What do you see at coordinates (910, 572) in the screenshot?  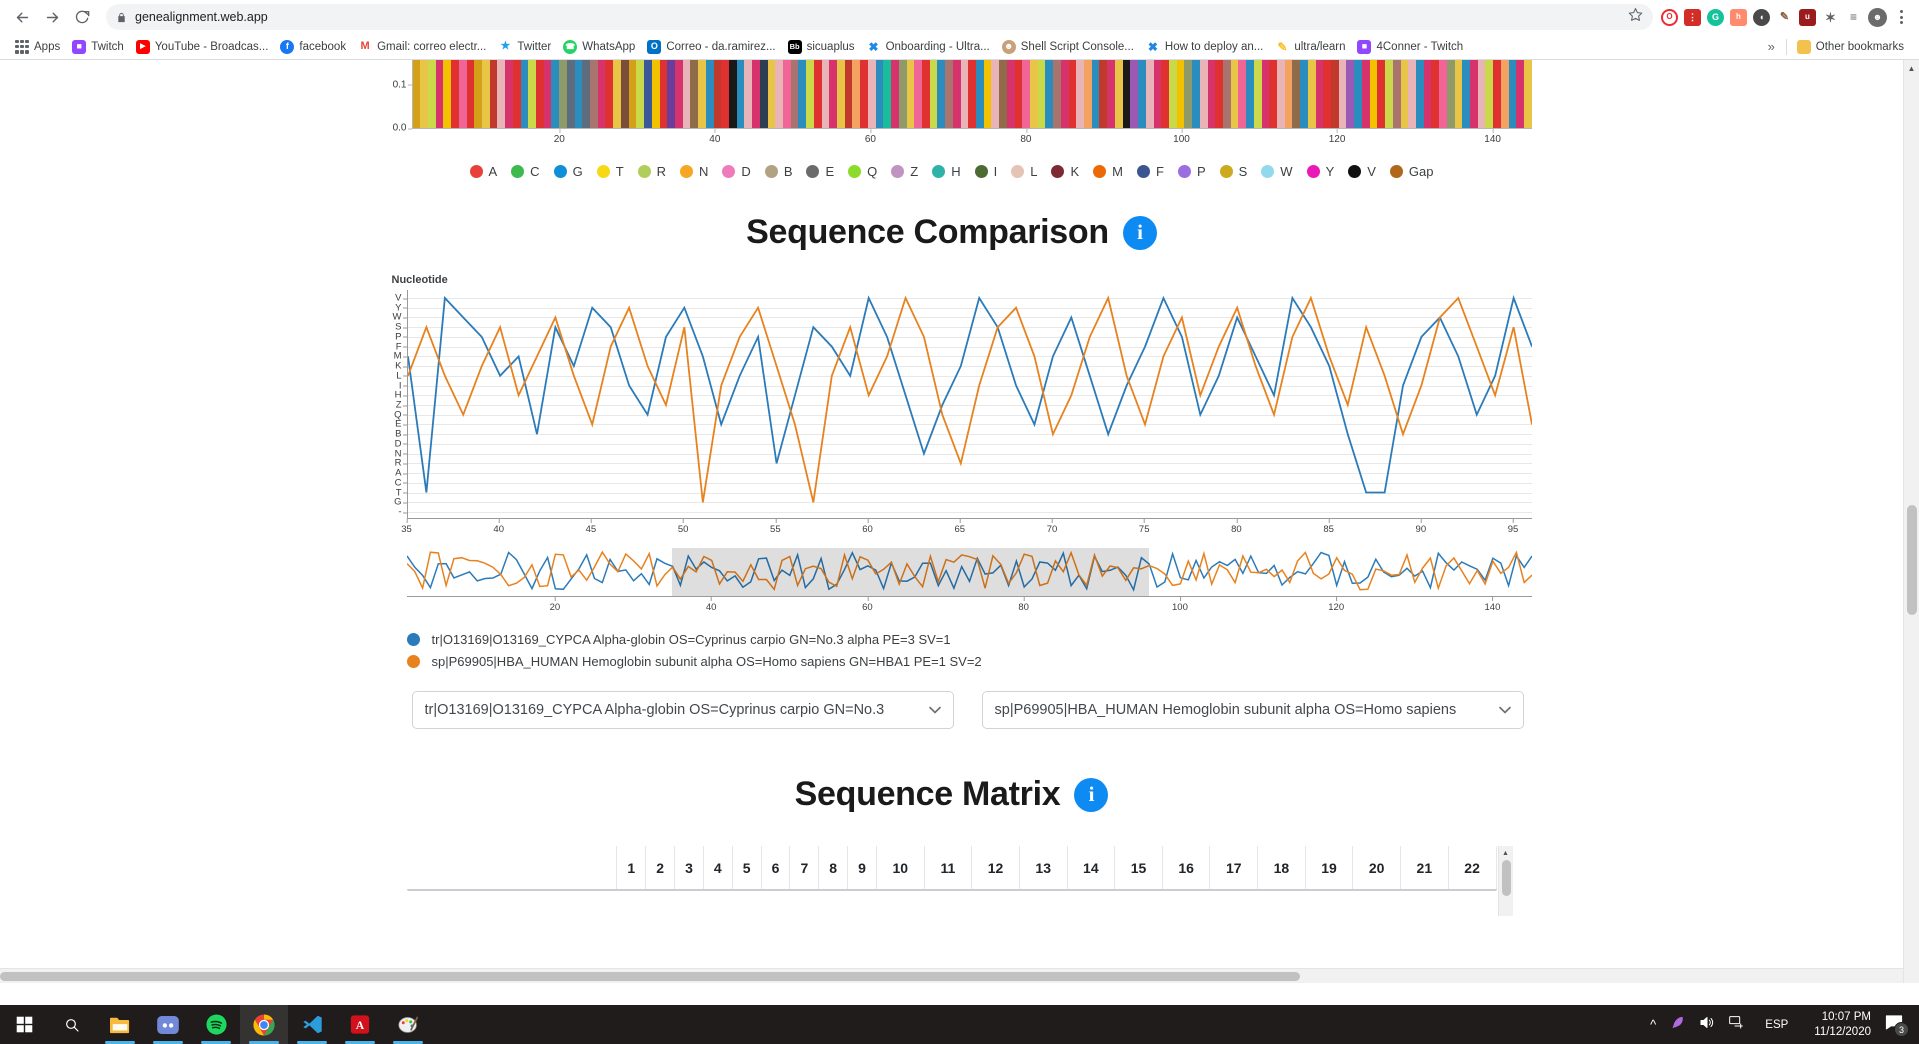 I see `brush-selection-window` at bounding box center [910, 572].